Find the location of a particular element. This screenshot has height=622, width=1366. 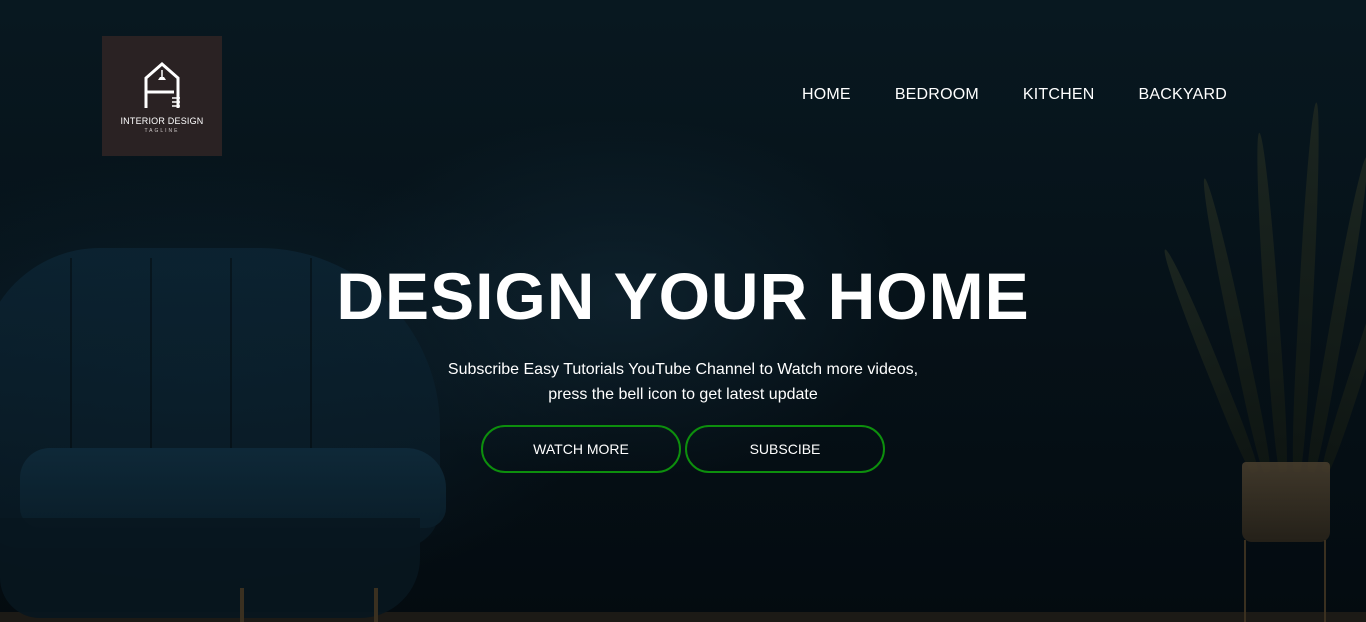

watch-more-button: WATCH MORE is located at coordinates (581, 449).